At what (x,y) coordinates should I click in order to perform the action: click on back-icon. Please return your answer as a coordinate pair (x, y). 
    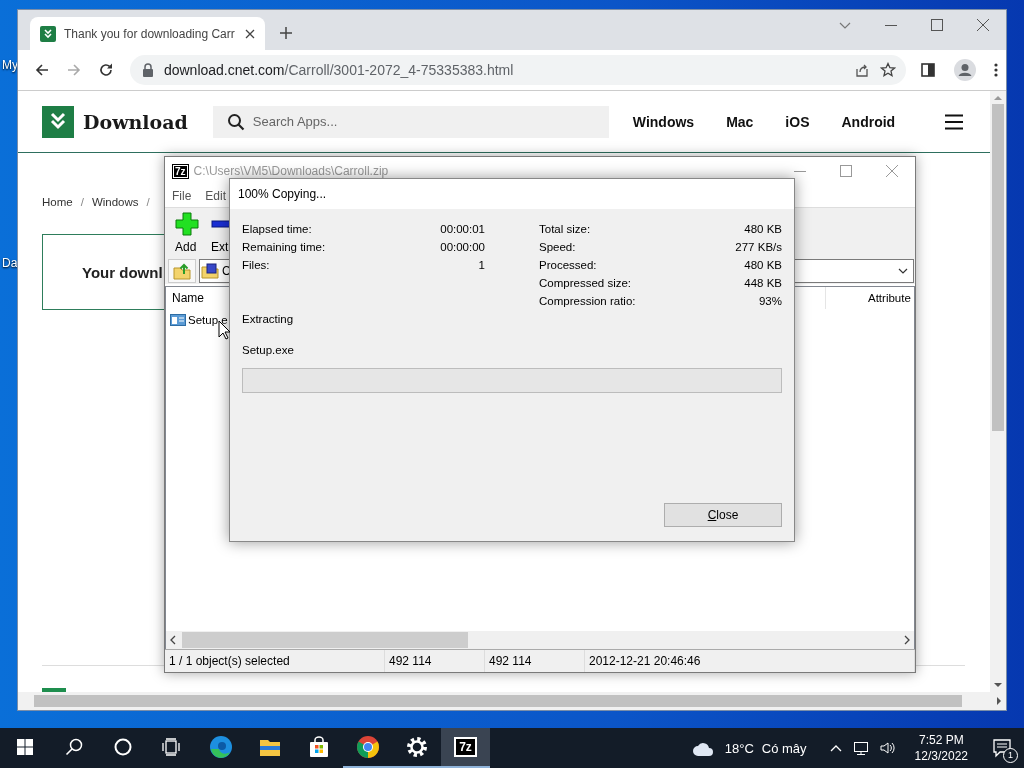
    Looking at the image, I should click on (42, 70).